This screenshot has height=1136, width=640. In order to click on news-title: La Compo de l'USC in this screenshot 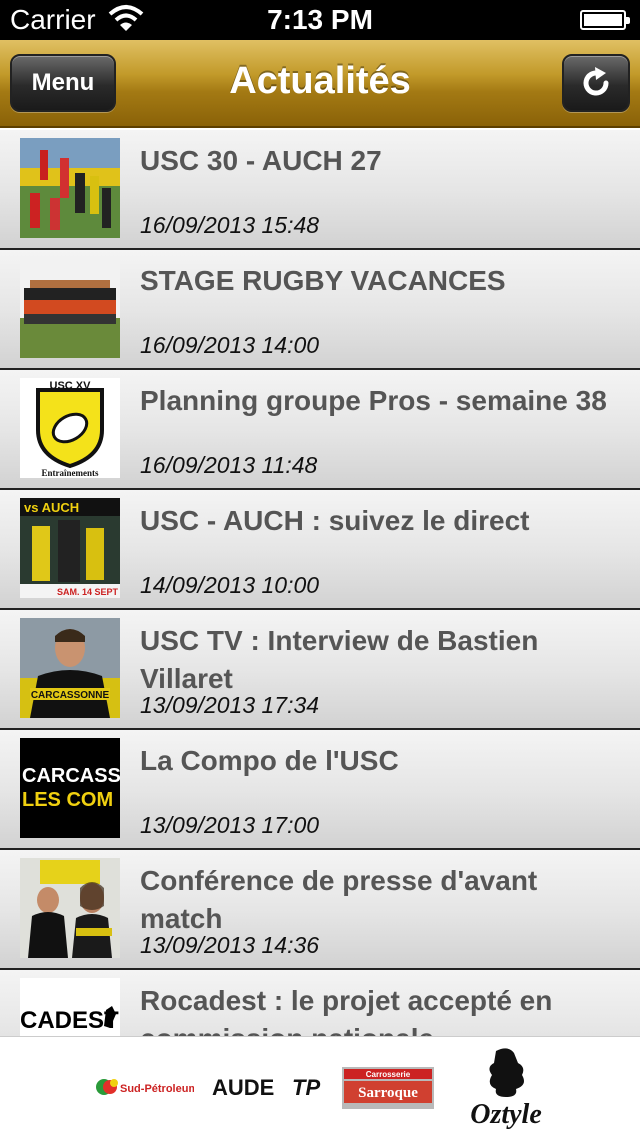, I will do `click(269, 760)`.